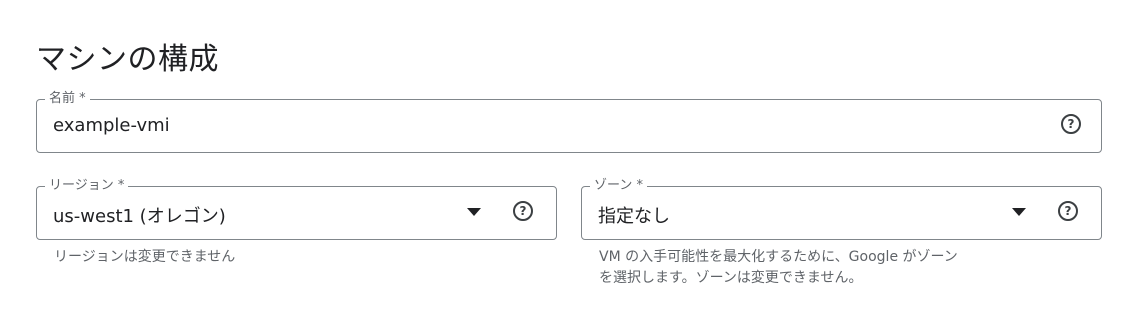 The height and width of the screenshot is (330, 1140). I want to click on page-title: マシンの構成, so click(127, 59).